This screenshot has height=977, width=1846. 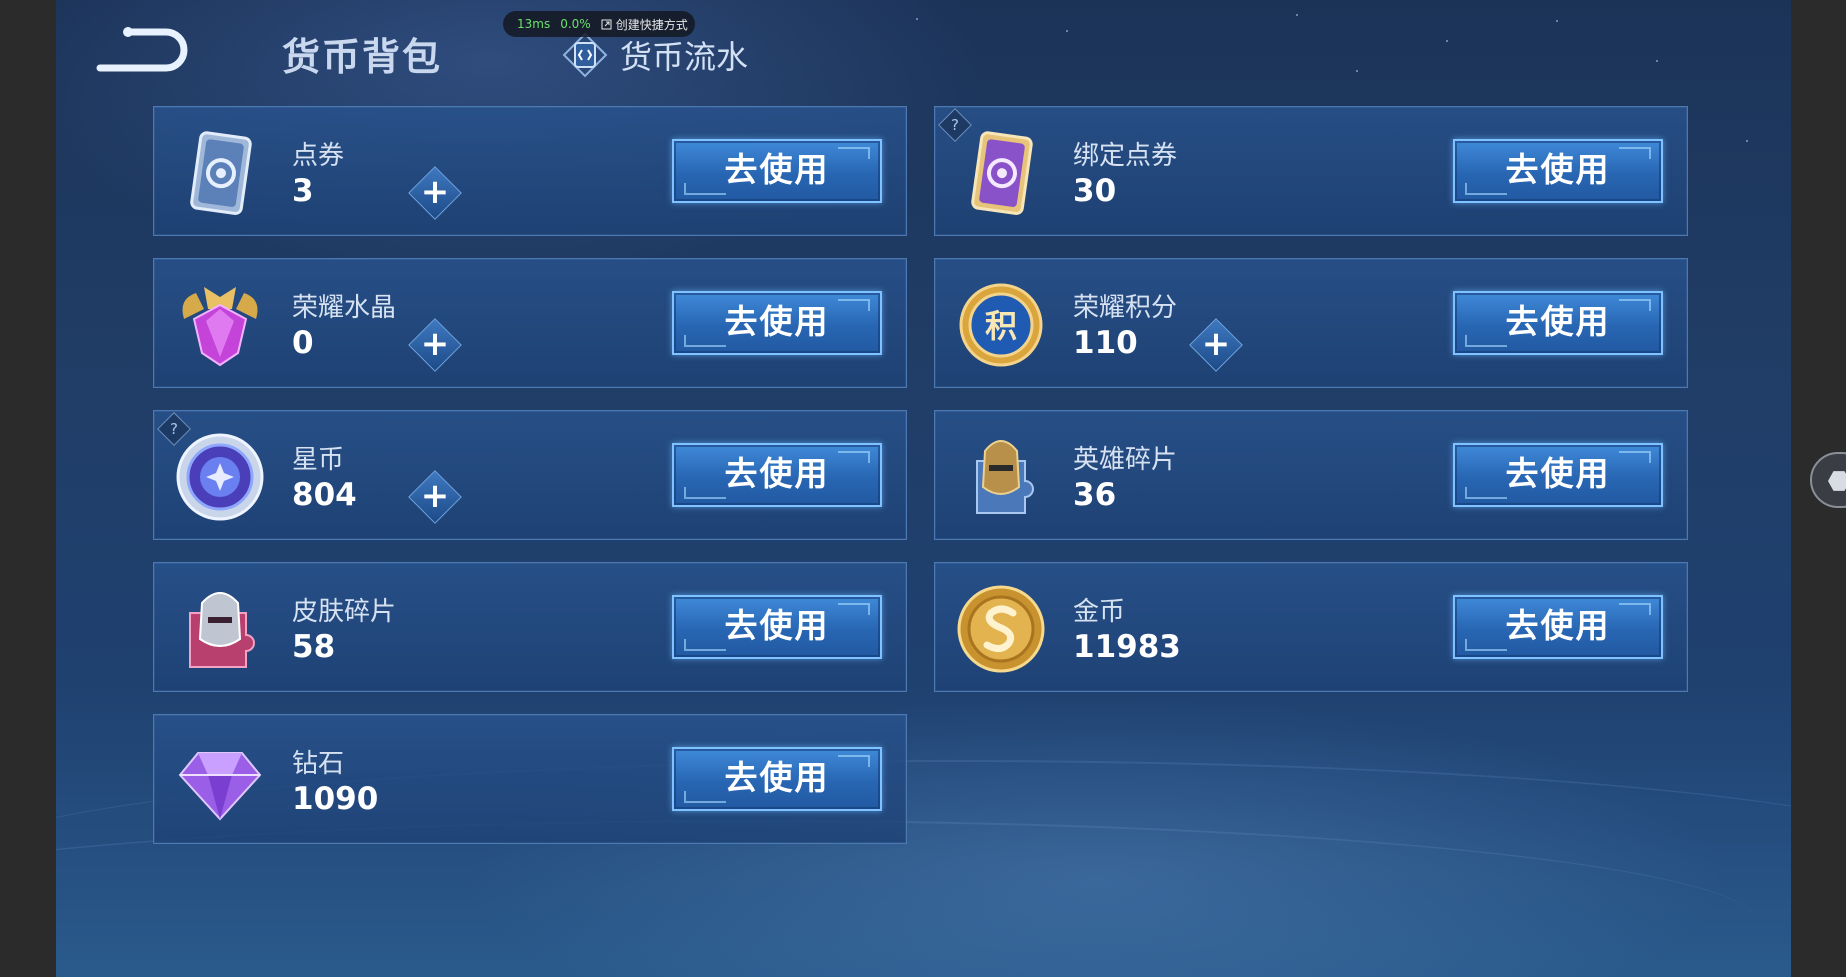 What do you see at coordinates (303, 191) in the screenshot?
I see `currency-value: 3` at bounding box center [303, 191].